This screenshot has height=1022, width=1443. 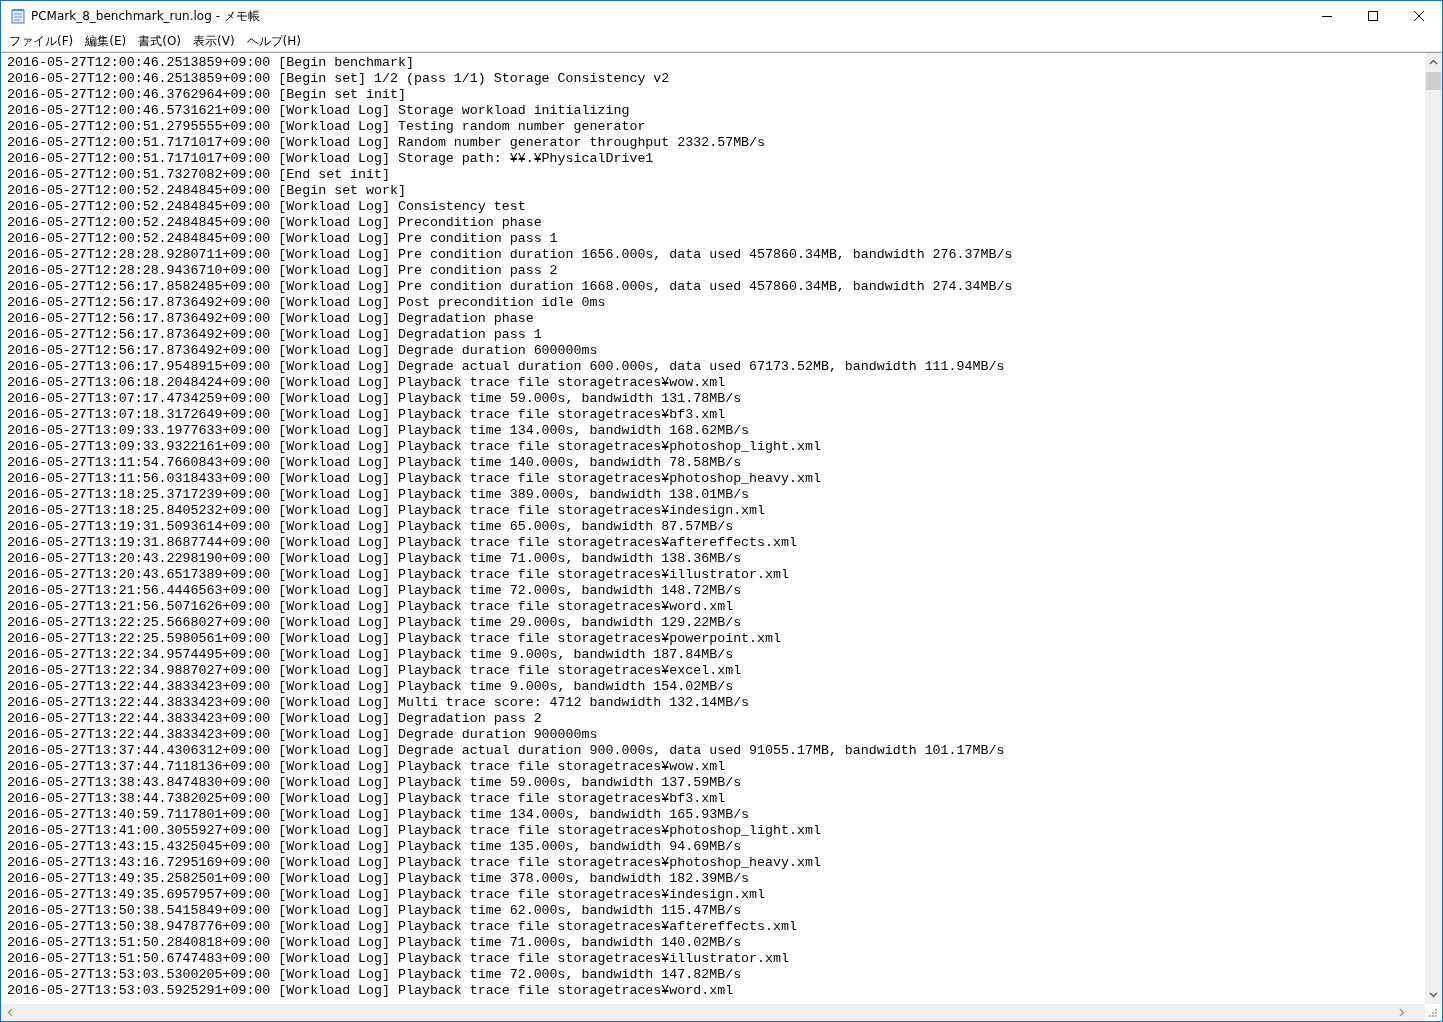 What do you see at coordinates (510, 255) in the screenshot?
I see `text-line: 2016-05-27T12:28:28.9280711+09:00 [Workload Log] Pre condition duration 1656.000s, data used 457860.34MB, bandwidth 276.37MB/s` at bounding box center [510, 255].